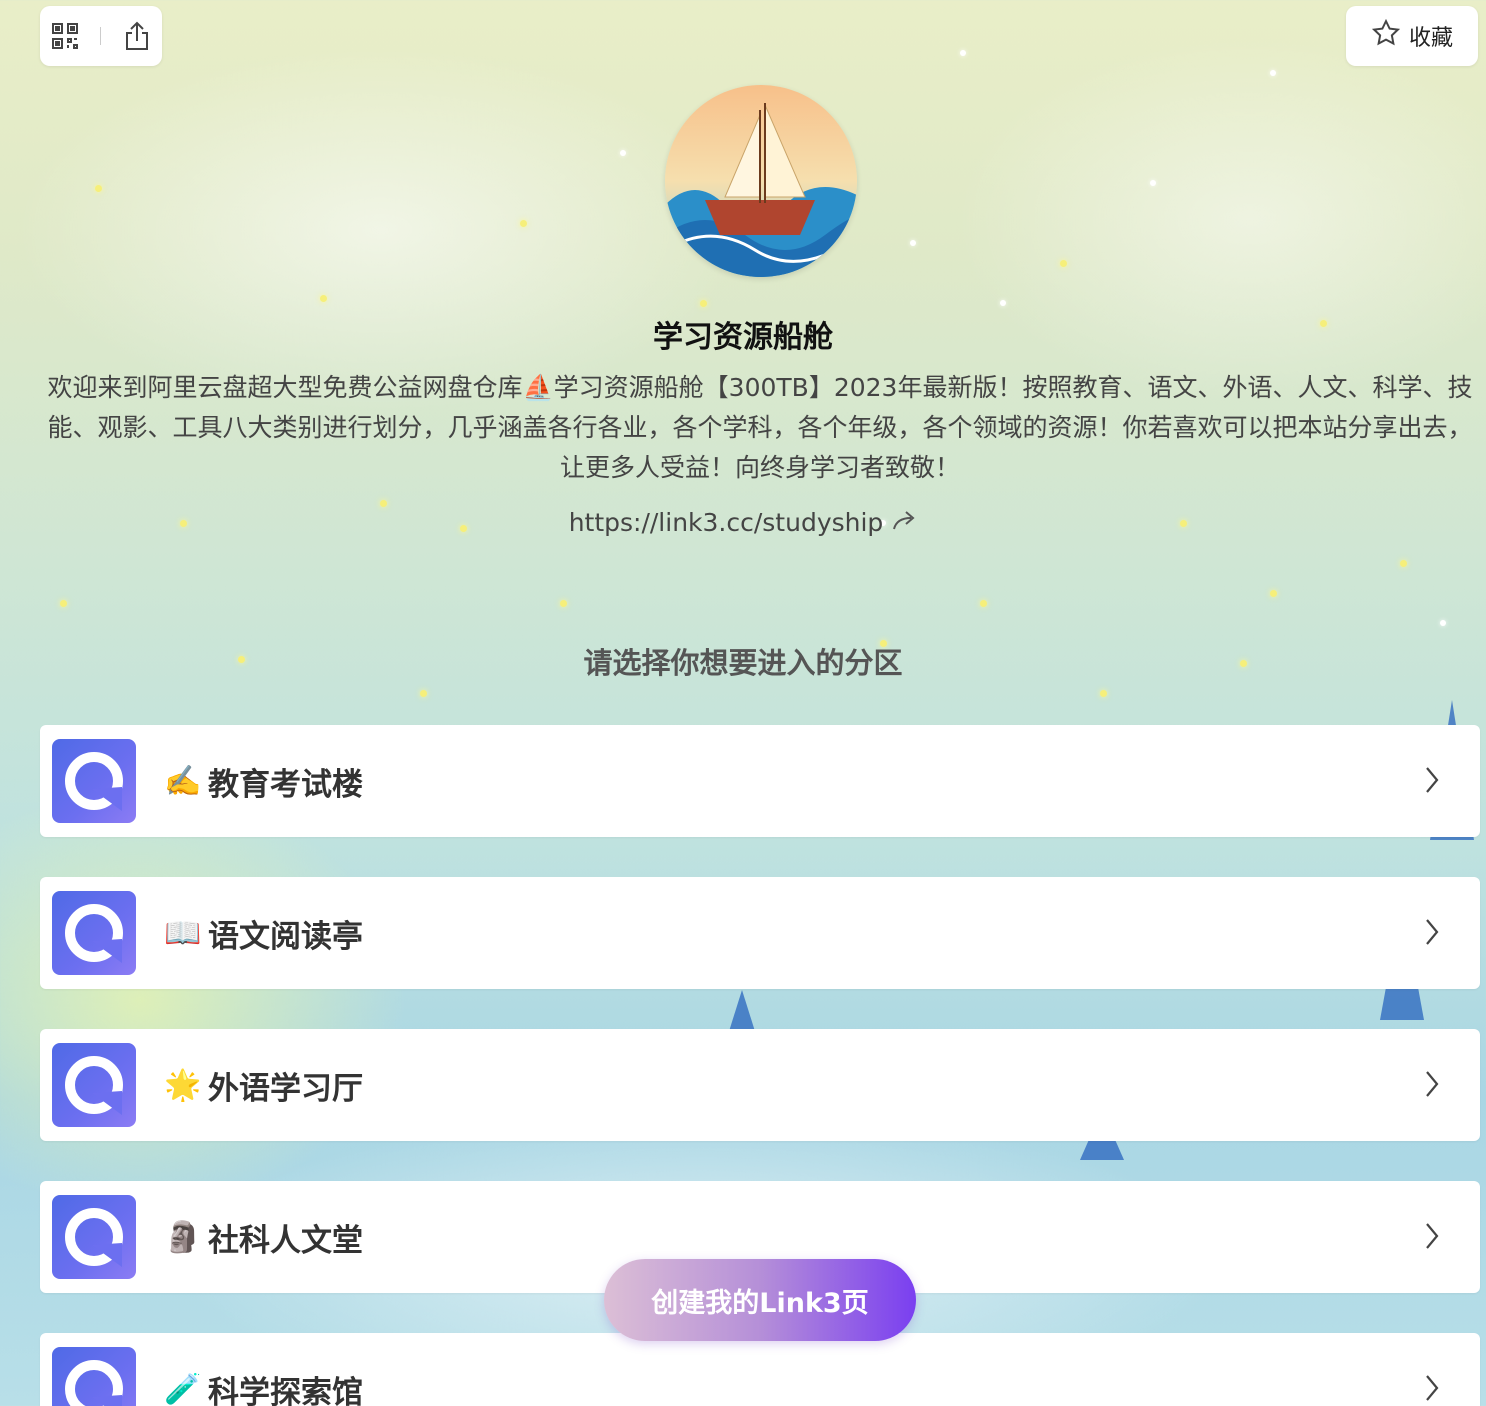  Describe the element at coordinates (726, 522) in the screenshot. I see `profile-link-text: https://link3.cc/studyship` at that location.